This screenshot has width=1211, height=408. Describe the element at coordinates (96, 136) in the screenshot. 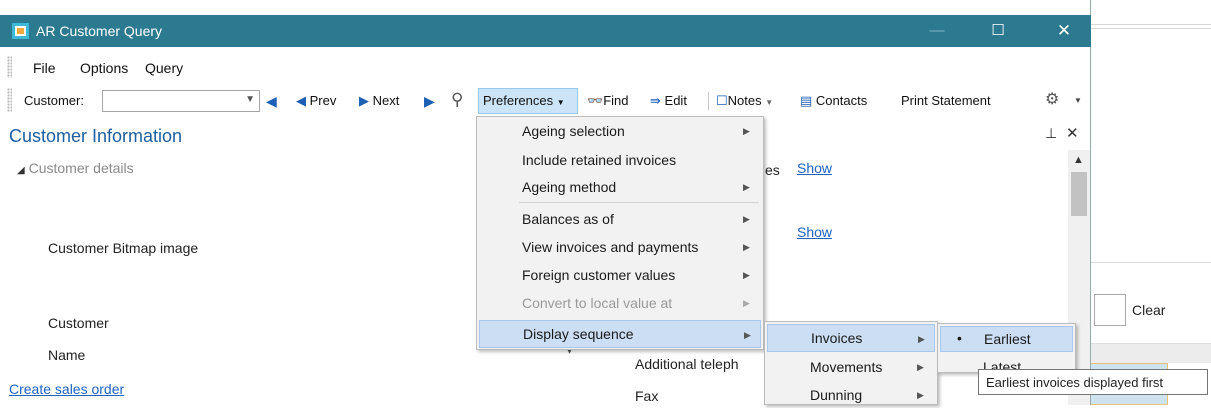

I see `page-title: Customer Information` at that location.